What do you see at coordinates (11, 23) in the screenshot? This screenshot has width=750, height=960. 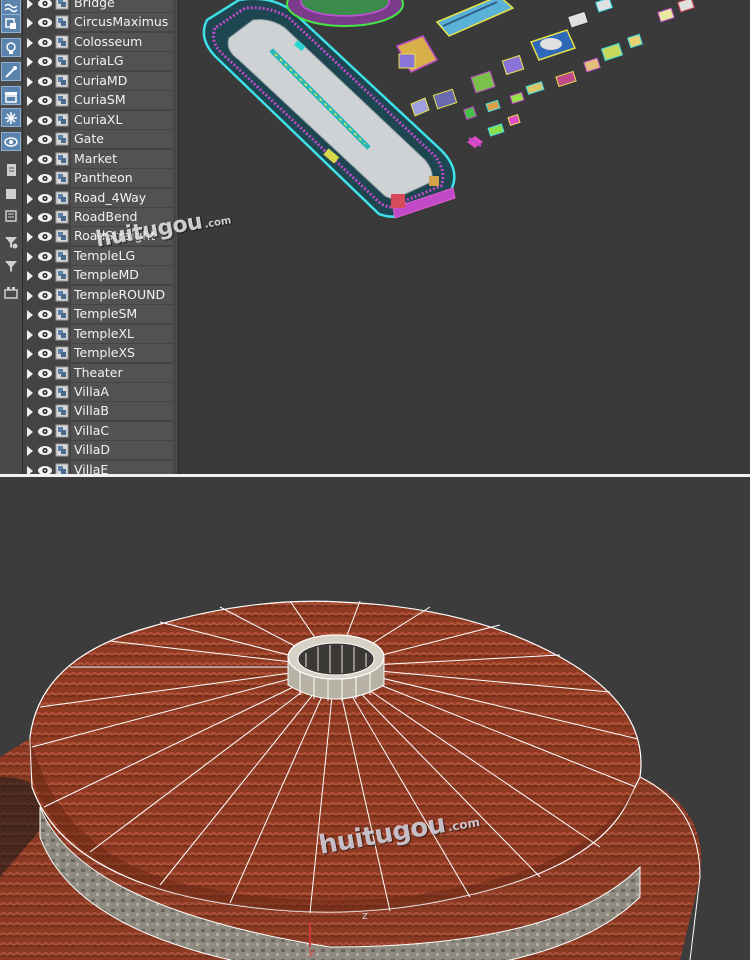 I see `select-object-tool-button` at bounding box center [11, 23].